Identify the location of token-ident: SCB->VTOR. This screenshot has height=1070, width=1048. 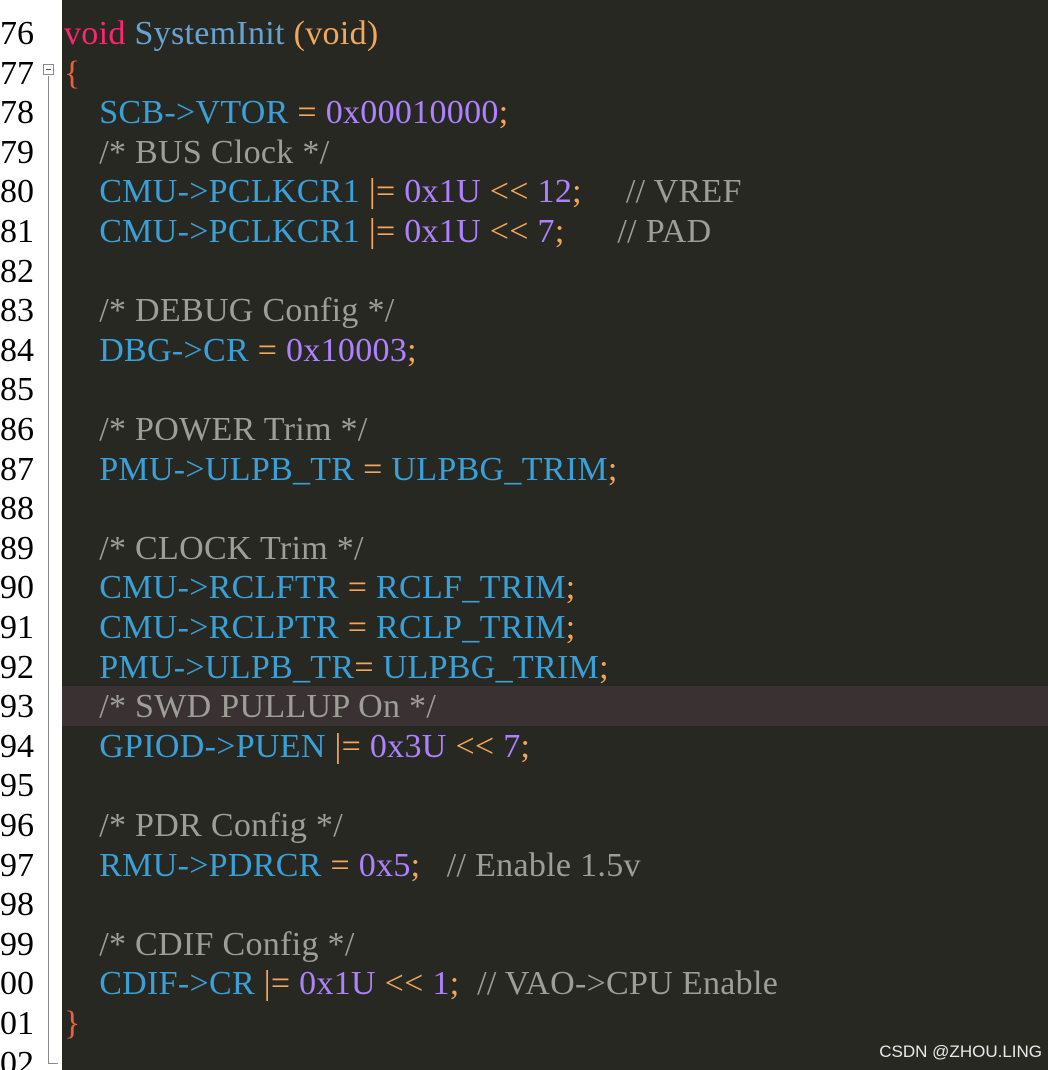
(194, 113).